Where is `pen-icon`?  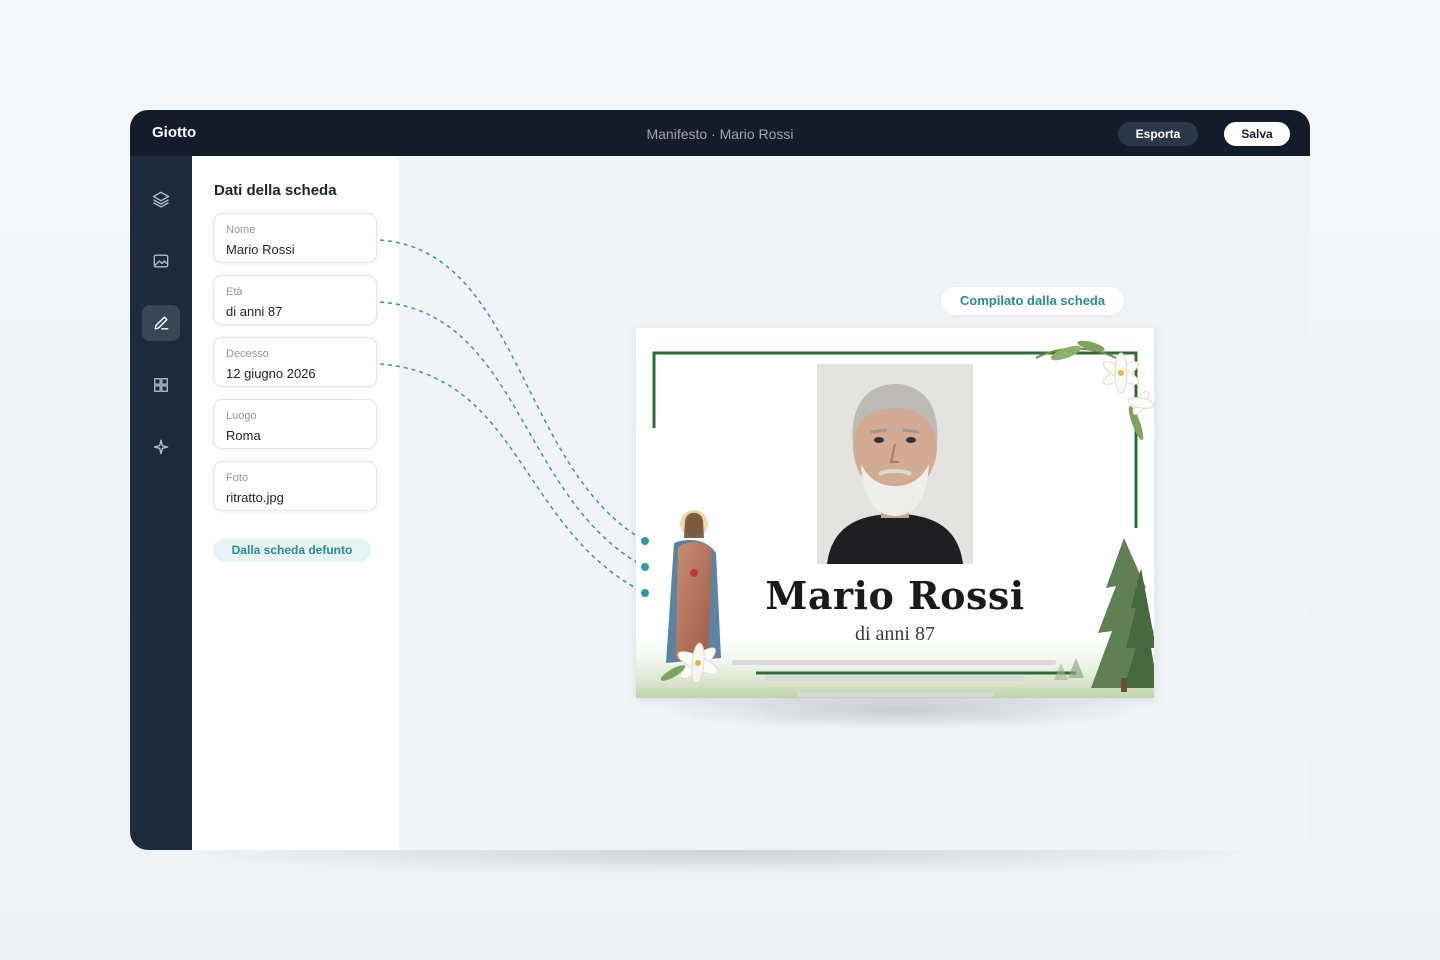 pen-icon is located at coordinates (161, 323).